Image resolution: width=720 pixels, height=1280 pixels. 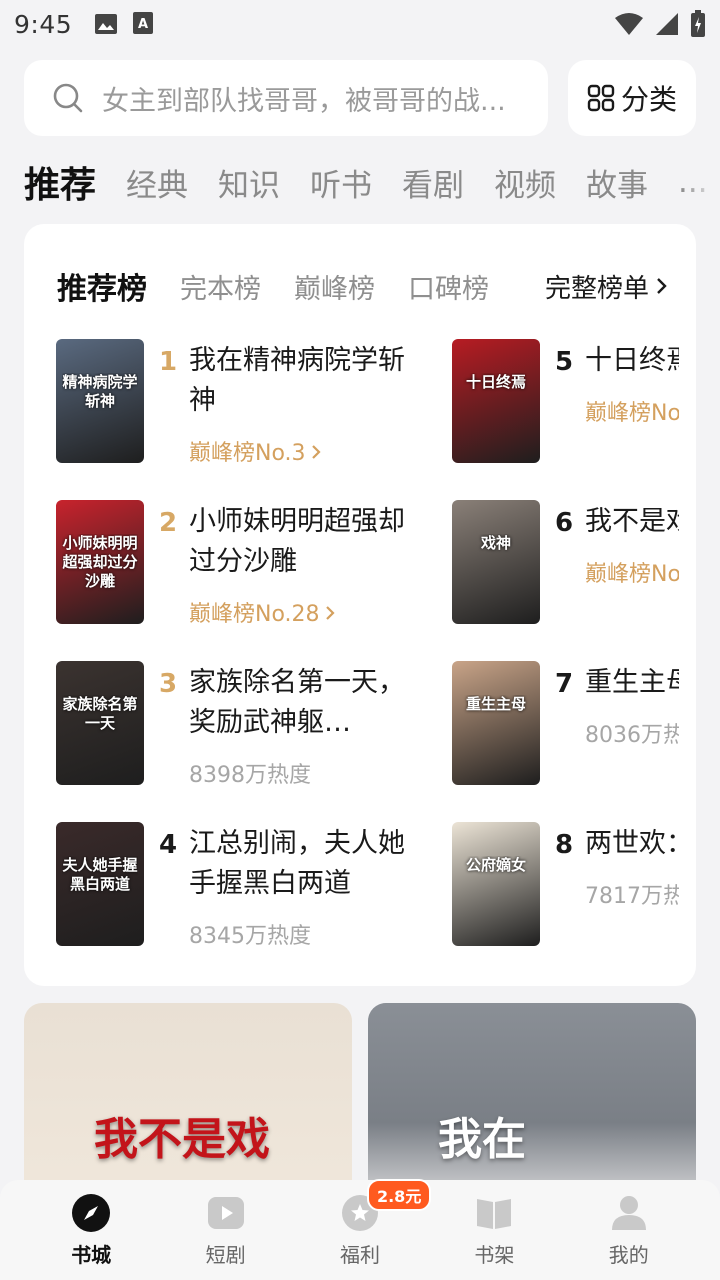 What do you see at coordinates (482, 1139) in the screenshot?
I see `promo-title: 我在` at bounding box center [482, 1139].